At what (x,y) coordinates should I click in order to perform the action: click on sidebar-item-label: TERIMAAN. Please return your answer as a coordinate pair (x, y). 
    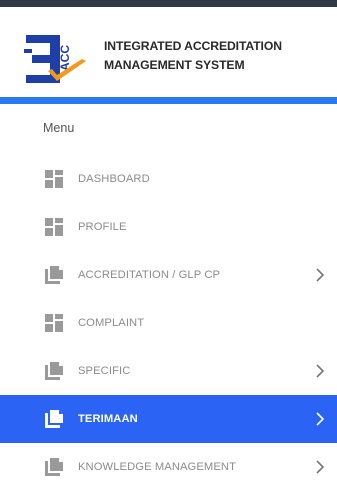
    Looking at the image, I should click on (108, 419).